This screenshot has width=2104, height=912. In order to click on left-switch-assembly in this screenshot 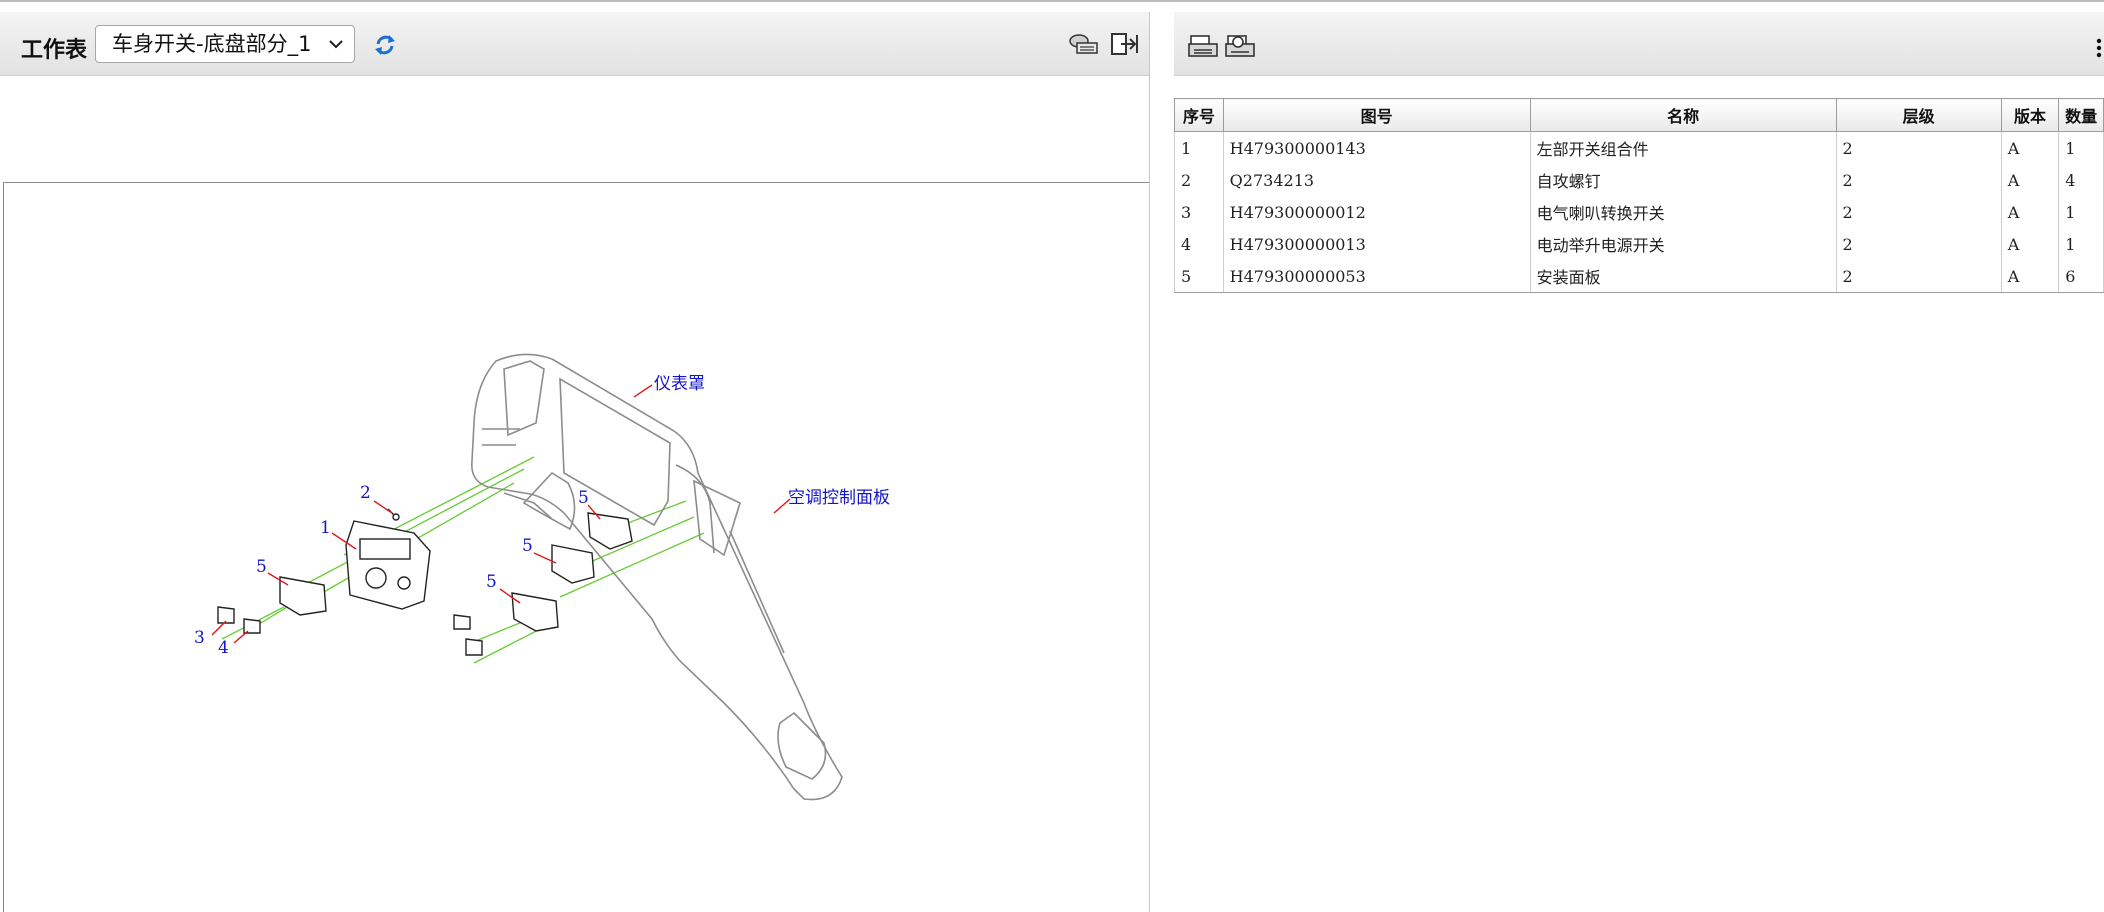, I will do `click(388, 565)`.